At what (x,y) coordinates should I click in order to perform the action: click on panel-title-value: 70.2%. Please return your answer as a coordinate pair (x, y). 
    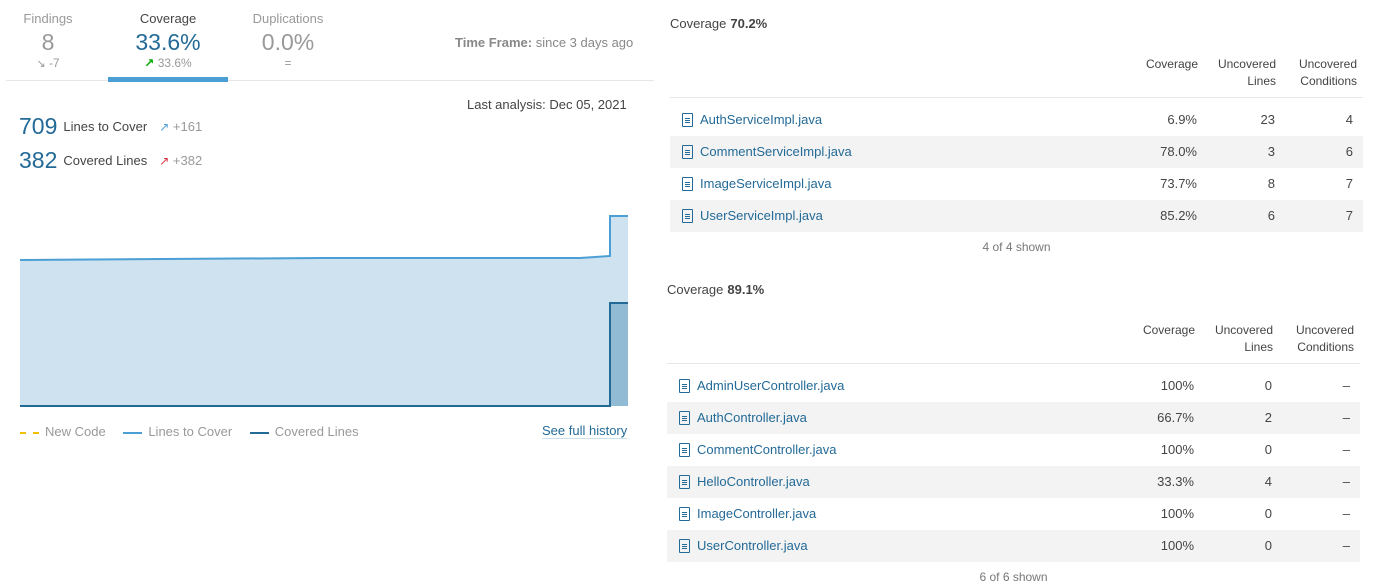
    Looking at the image, I should click on (749, 23).